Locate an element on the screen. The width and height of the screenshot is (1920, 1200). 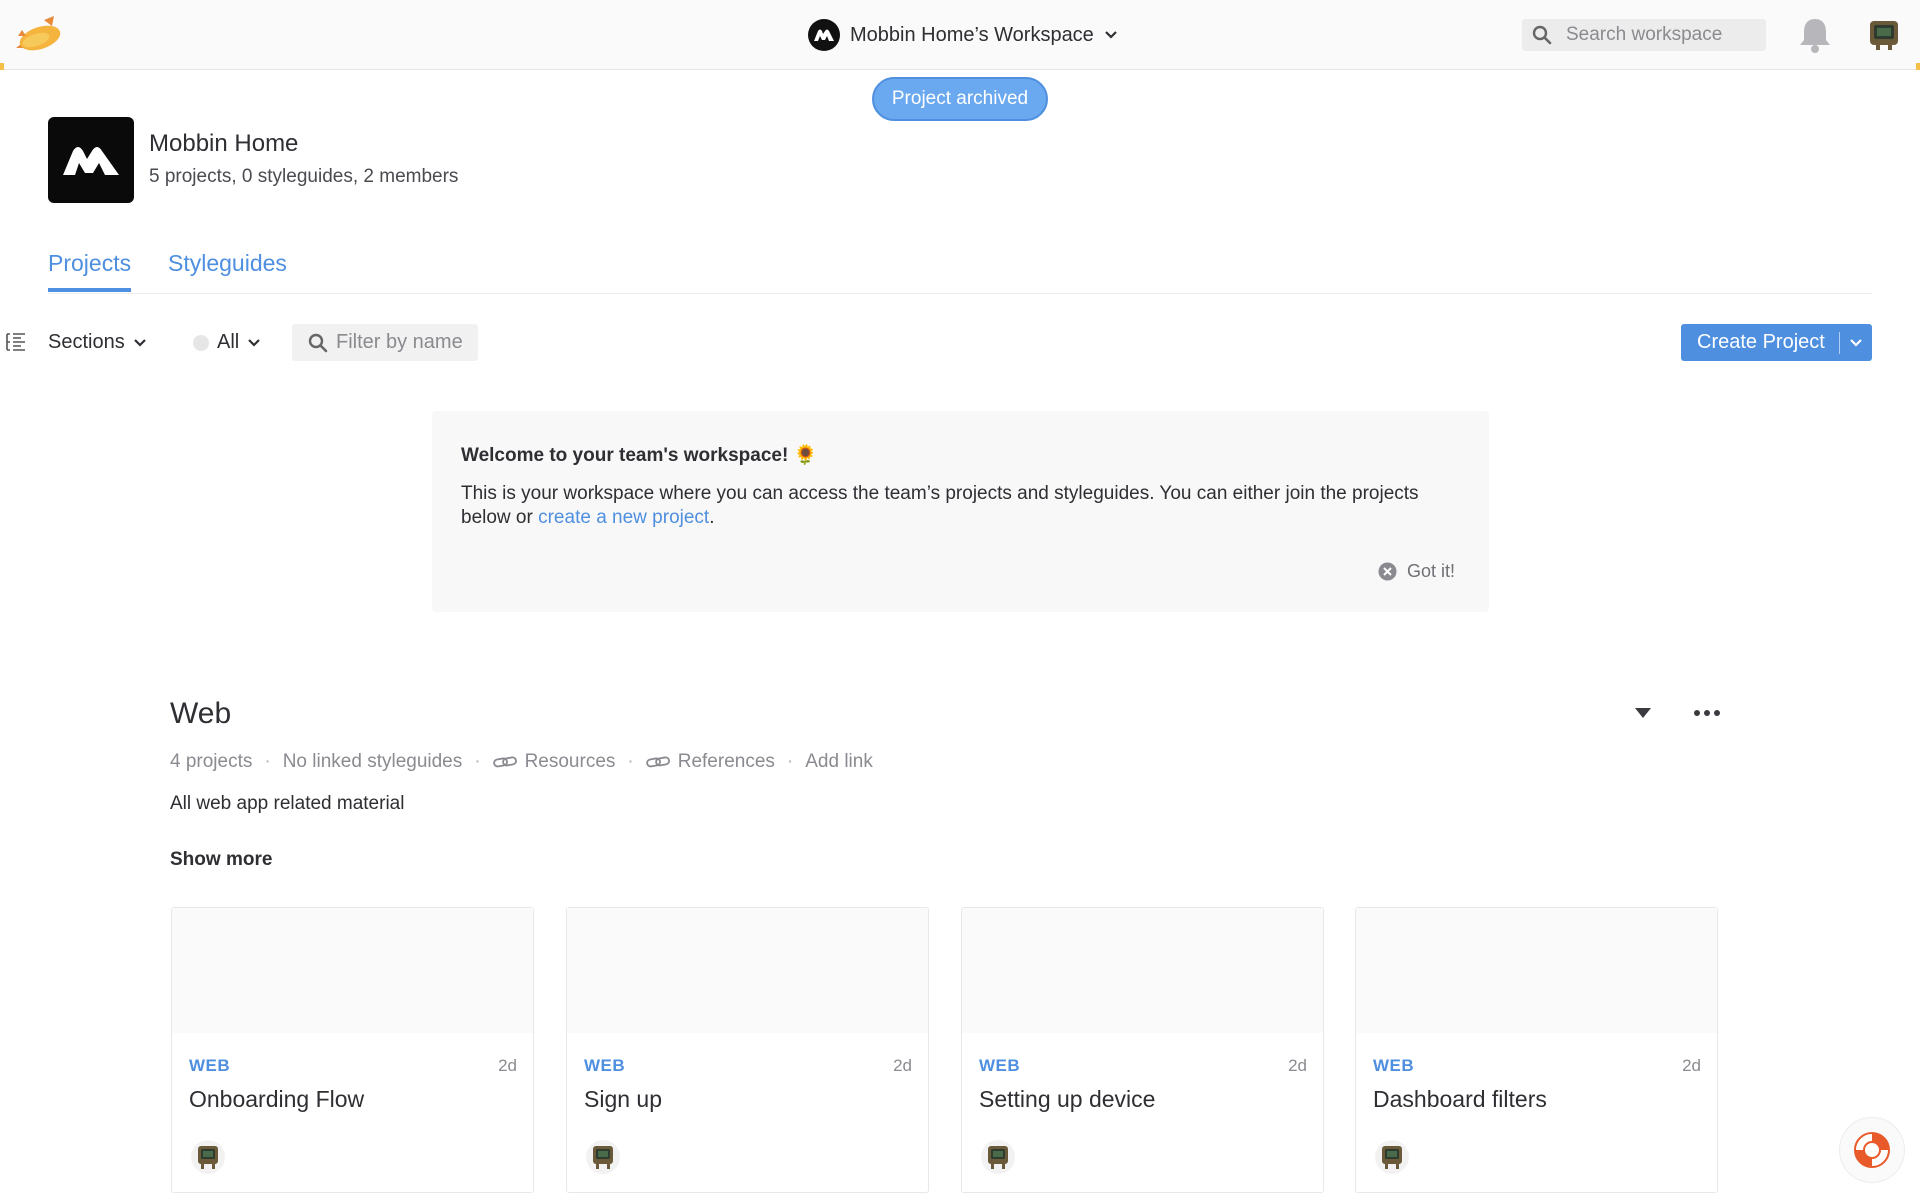
welcome-title: Welcome to your team's workspace! 🌻 is located at coordinates (639, 455).